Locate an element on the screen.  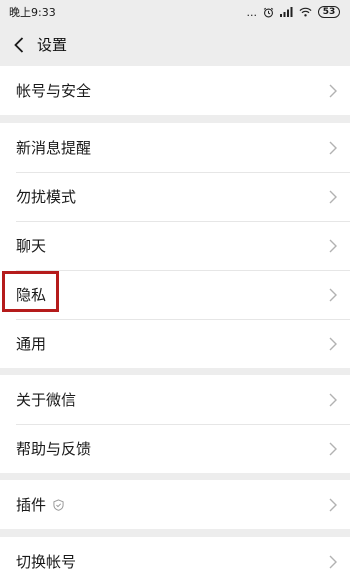
settings-group-plugins: 插件 is located at coordinates (175, 504).